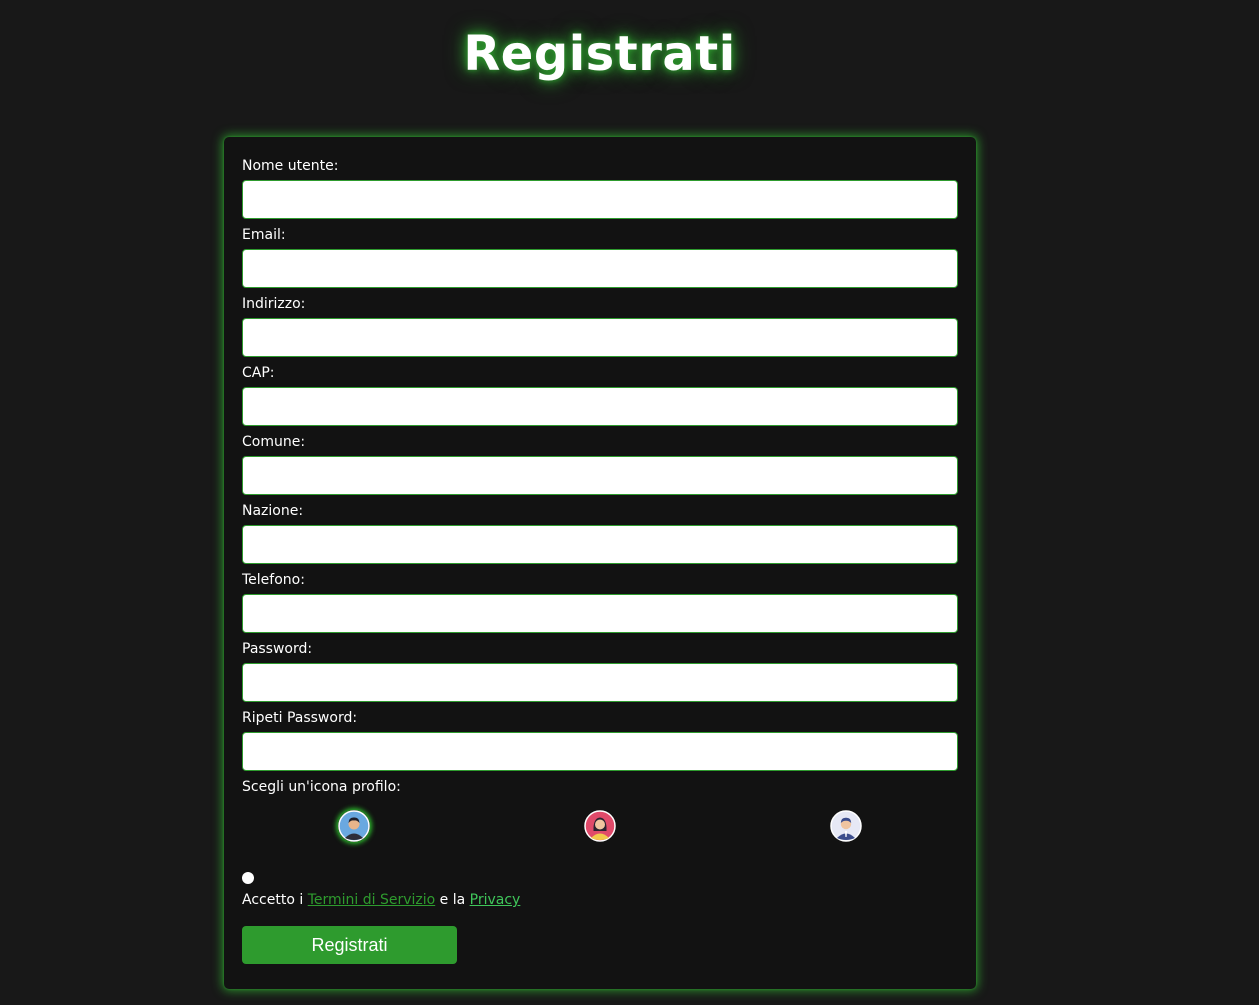  What do you see at coordinates (290, 166) in the screenshot?
I see `username-label: Nome utente:` at bounding box center [290, 166].